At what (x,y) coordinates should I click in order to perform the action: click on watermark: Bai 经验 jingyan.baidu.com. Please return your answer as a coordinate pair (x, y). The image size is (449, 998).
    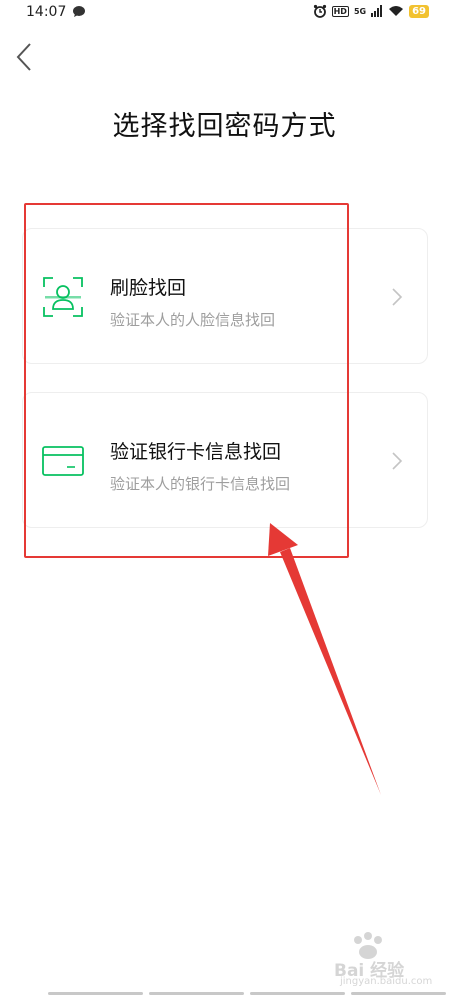
    Looking at the image, I should click on (370, 960).